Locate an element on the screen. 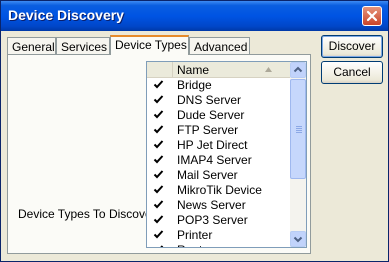  device-types-label: Device Types To Discover: is located at coordinates (88, 214).